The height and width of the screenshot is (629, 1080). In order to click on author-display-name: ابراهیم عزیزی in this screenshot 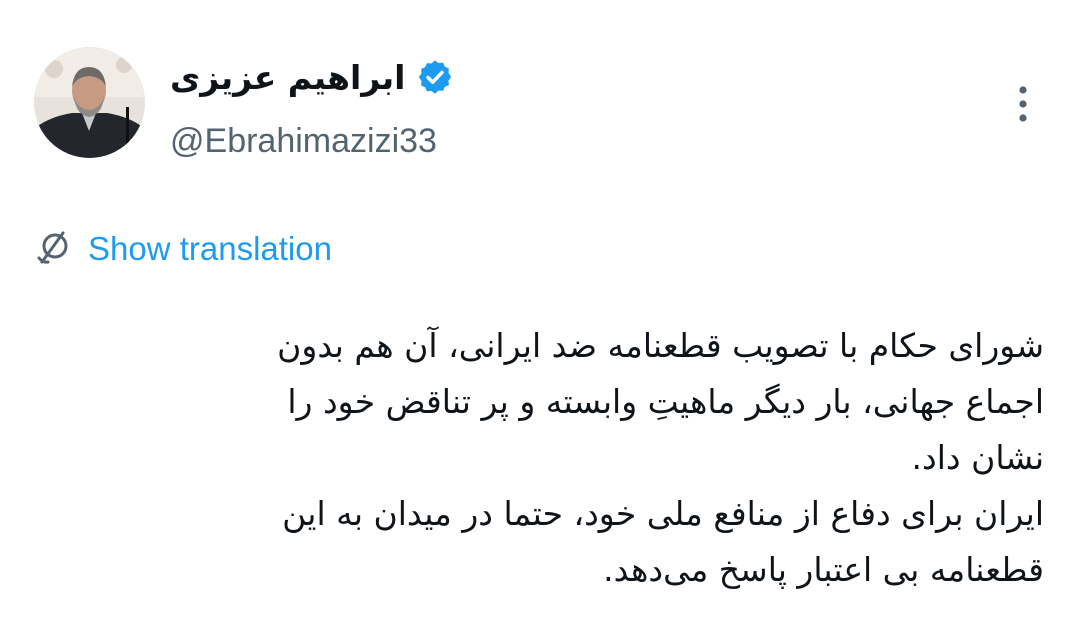, I will do `click(288, 77)`.